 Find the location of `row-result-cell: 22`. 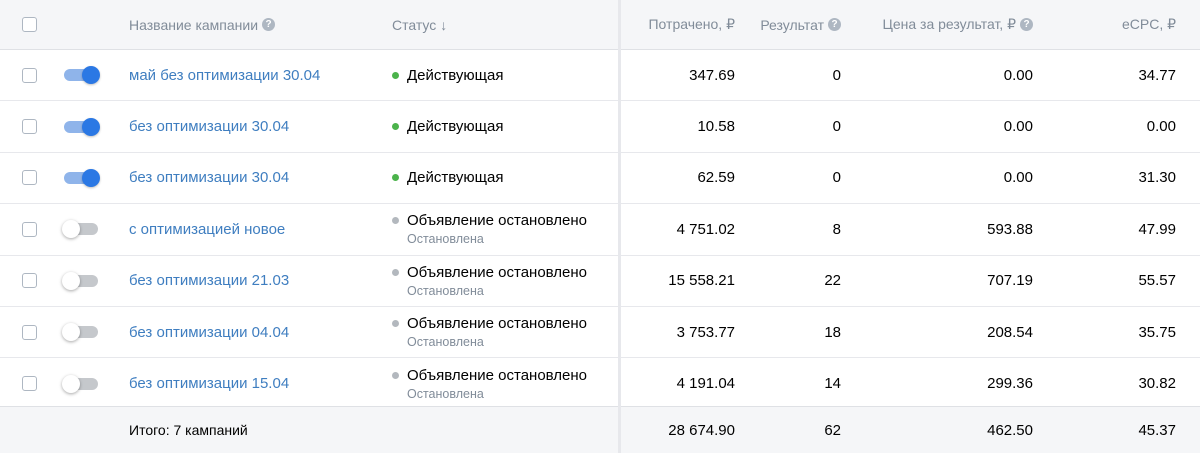

row-result-cell: 22 is located at coordinates (788, 281).